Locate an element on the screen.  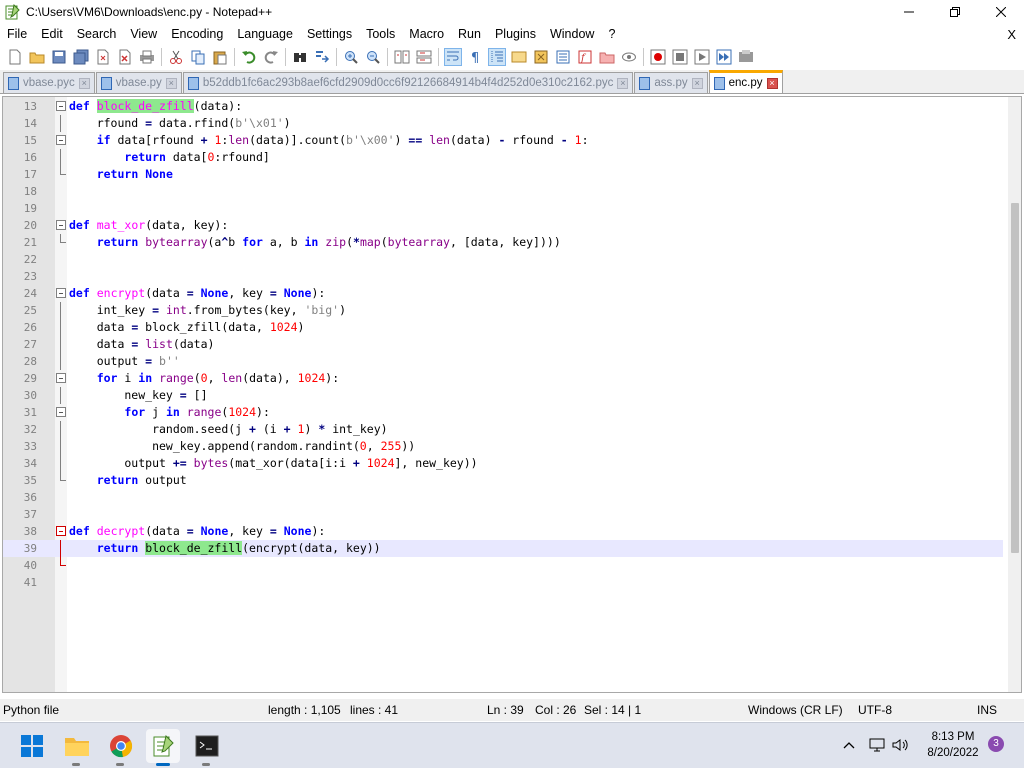
code-line: 20 def mat_xor(data, key): is located at coordinates (503, 225).